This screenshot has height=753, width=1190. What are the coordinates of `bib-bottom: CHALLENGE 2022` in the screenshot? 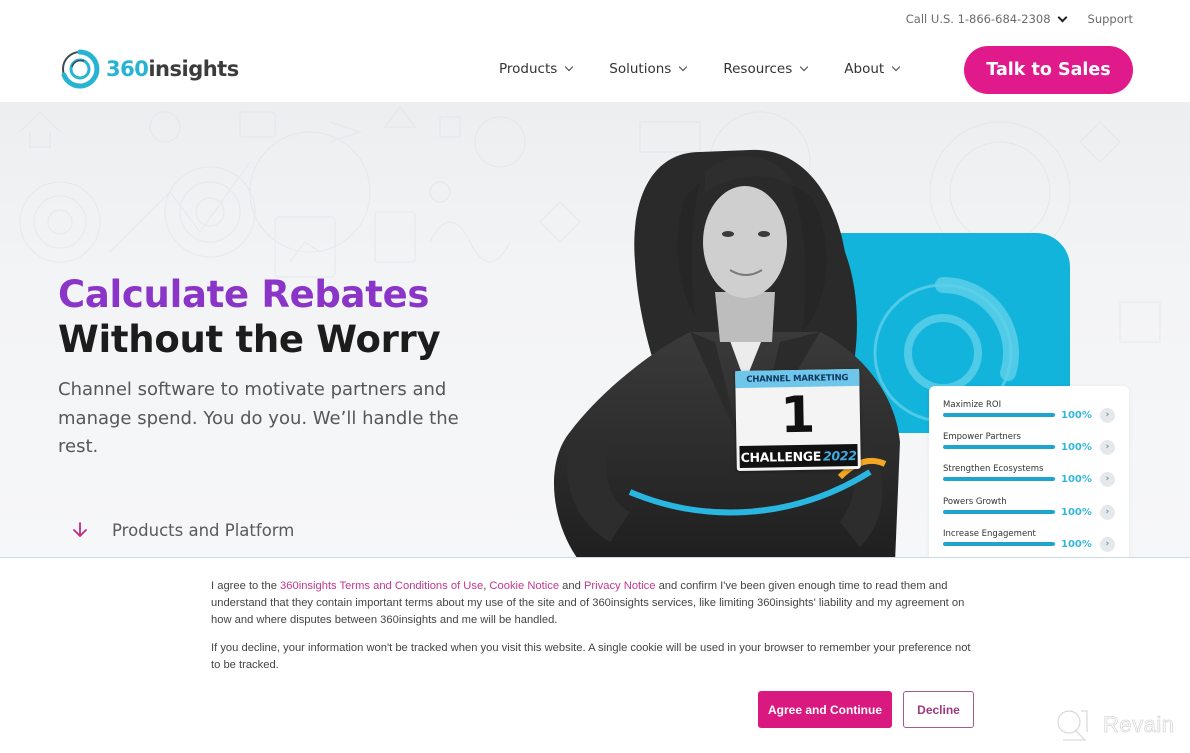 It's located at (798, 456).